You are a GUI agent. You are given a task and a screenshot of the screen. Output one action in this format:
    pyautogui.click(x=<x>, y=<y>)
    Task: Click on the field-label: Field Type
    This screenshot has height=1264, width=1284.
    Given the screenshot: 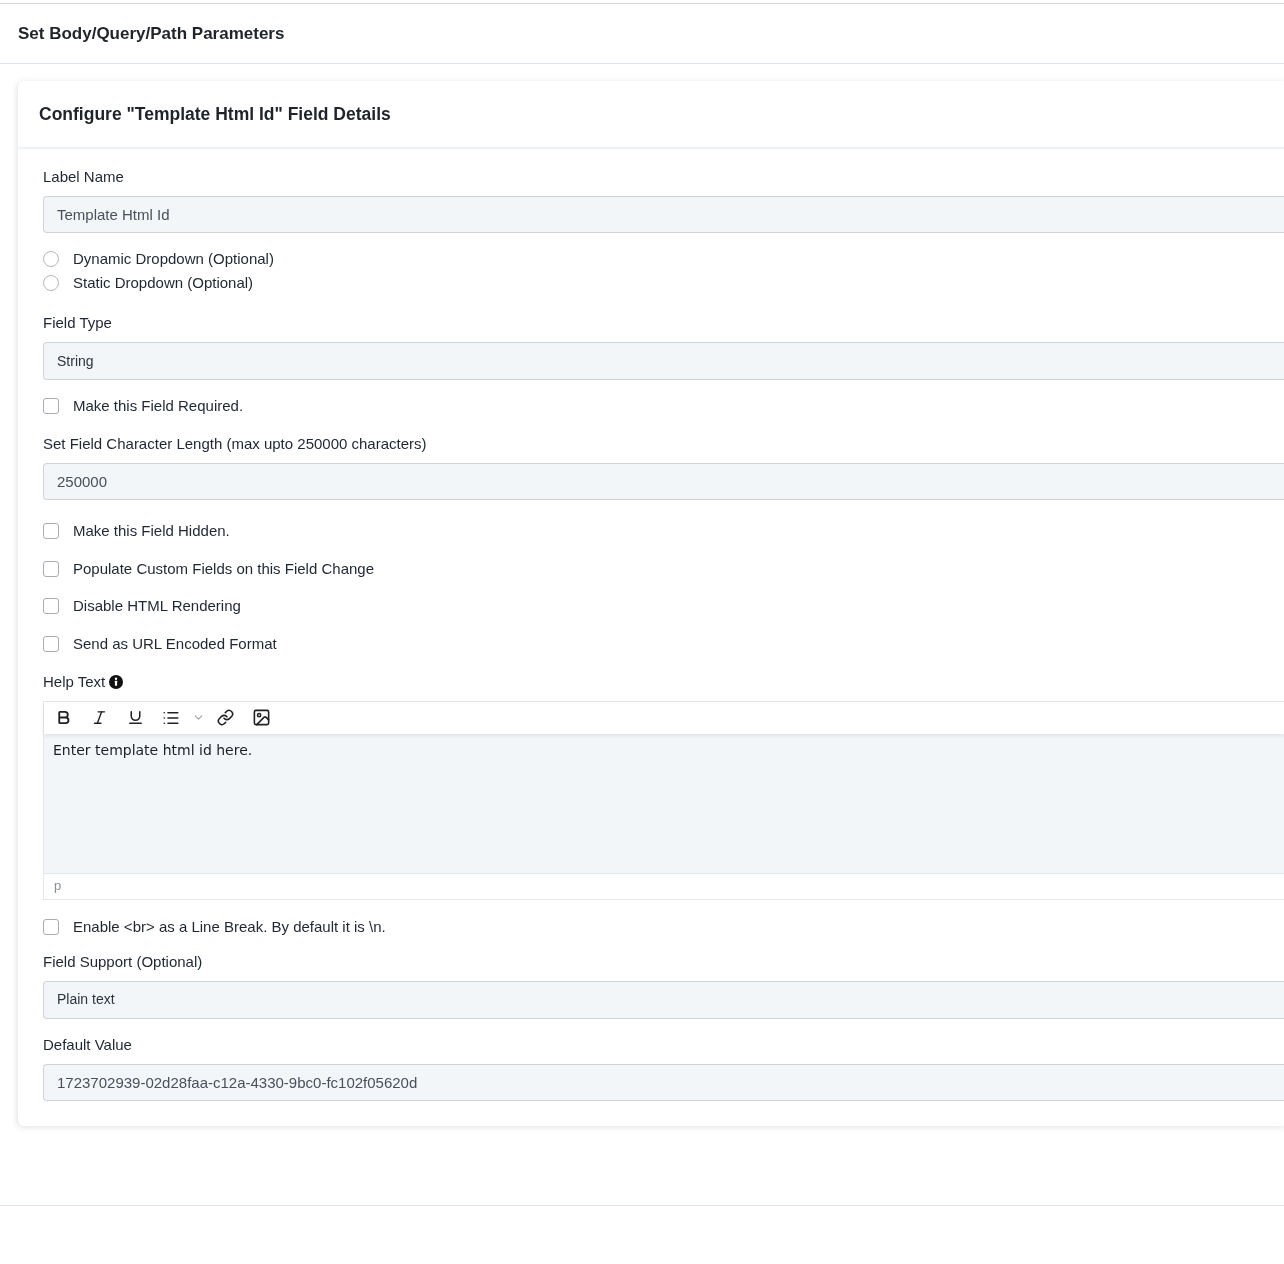 What is the action you would take?
    pyautogui.click(x=77, y=323)
    